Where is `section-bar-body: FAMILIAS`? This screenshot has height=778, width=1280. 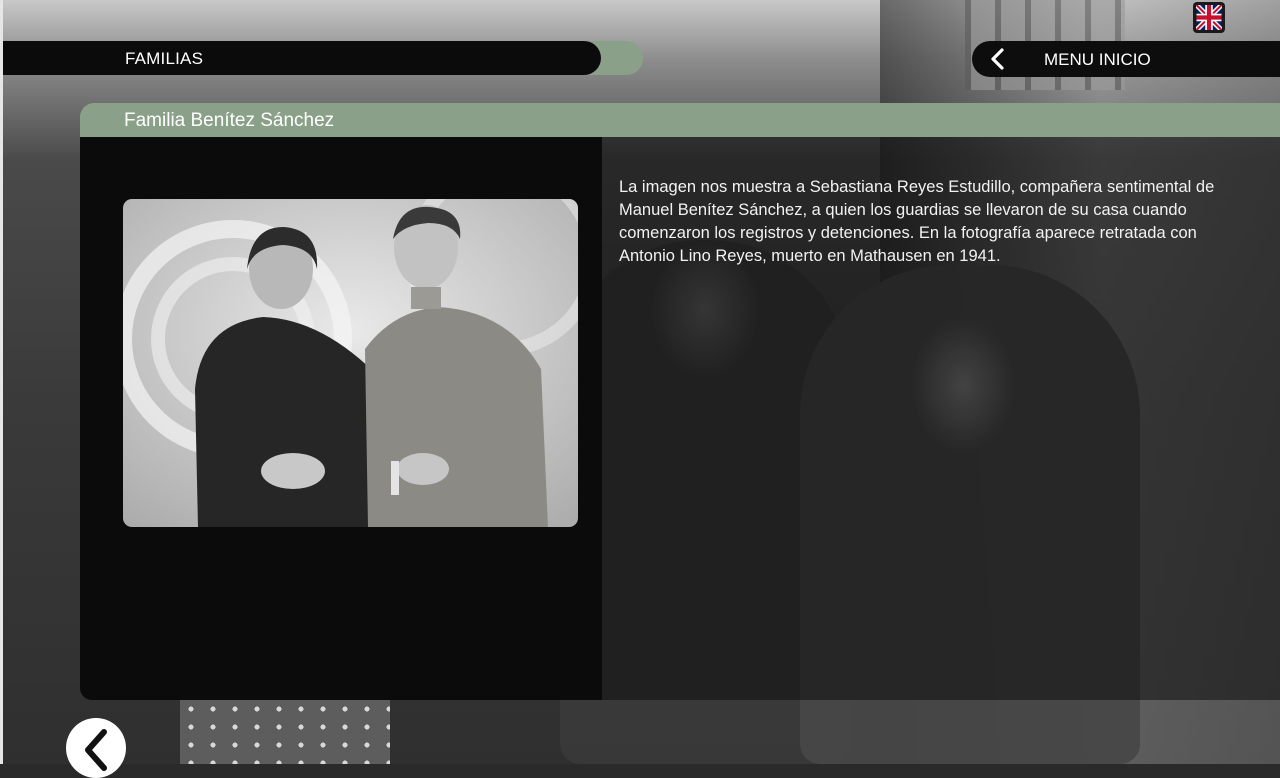
section-bar-body: FAMILIAS is located at coordinates (302, 58).